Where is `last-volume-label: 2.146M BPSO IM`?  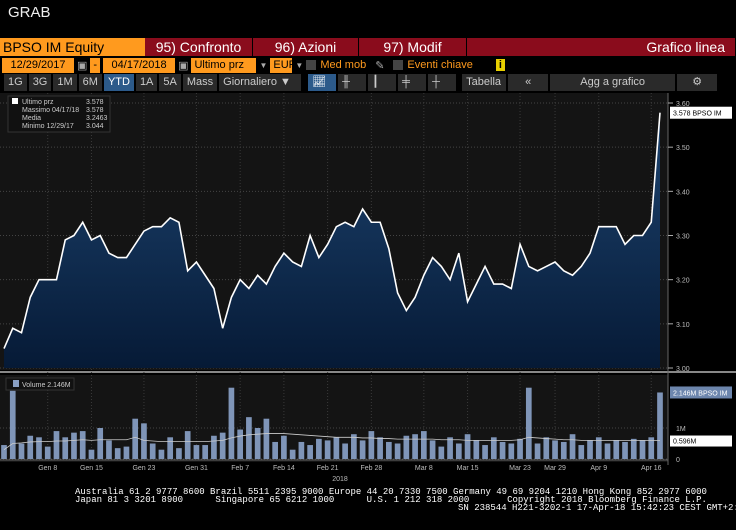 last-volume-label: 2.146M BPSO IM is located at coordinates (700, 393).